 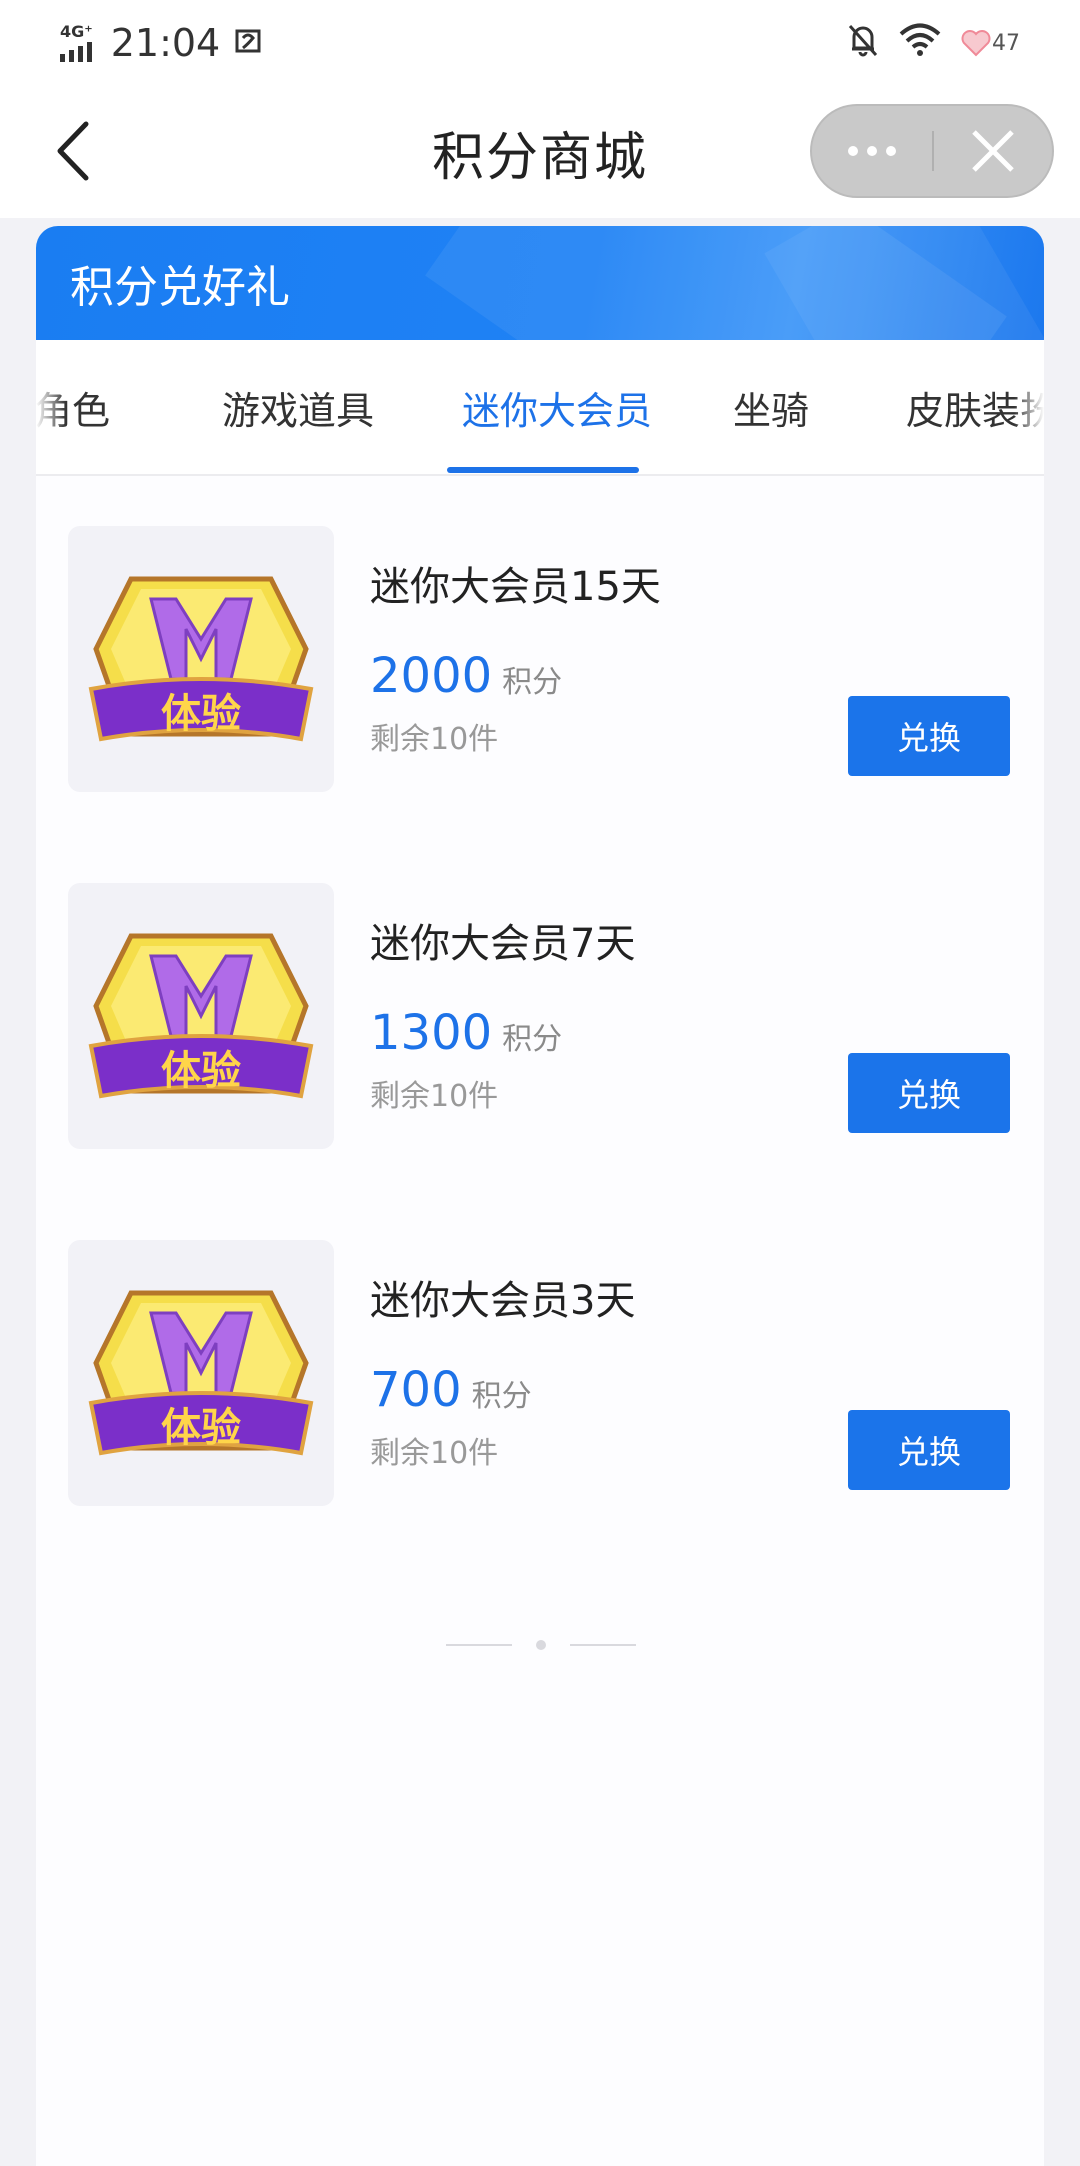 What do you see at coordinates (540, 1373) in the screenshot?
I see `product-item: 体验 迷你大会员3天 700 积分 剩余10件 兑换` at bounding box center [540, 1373].